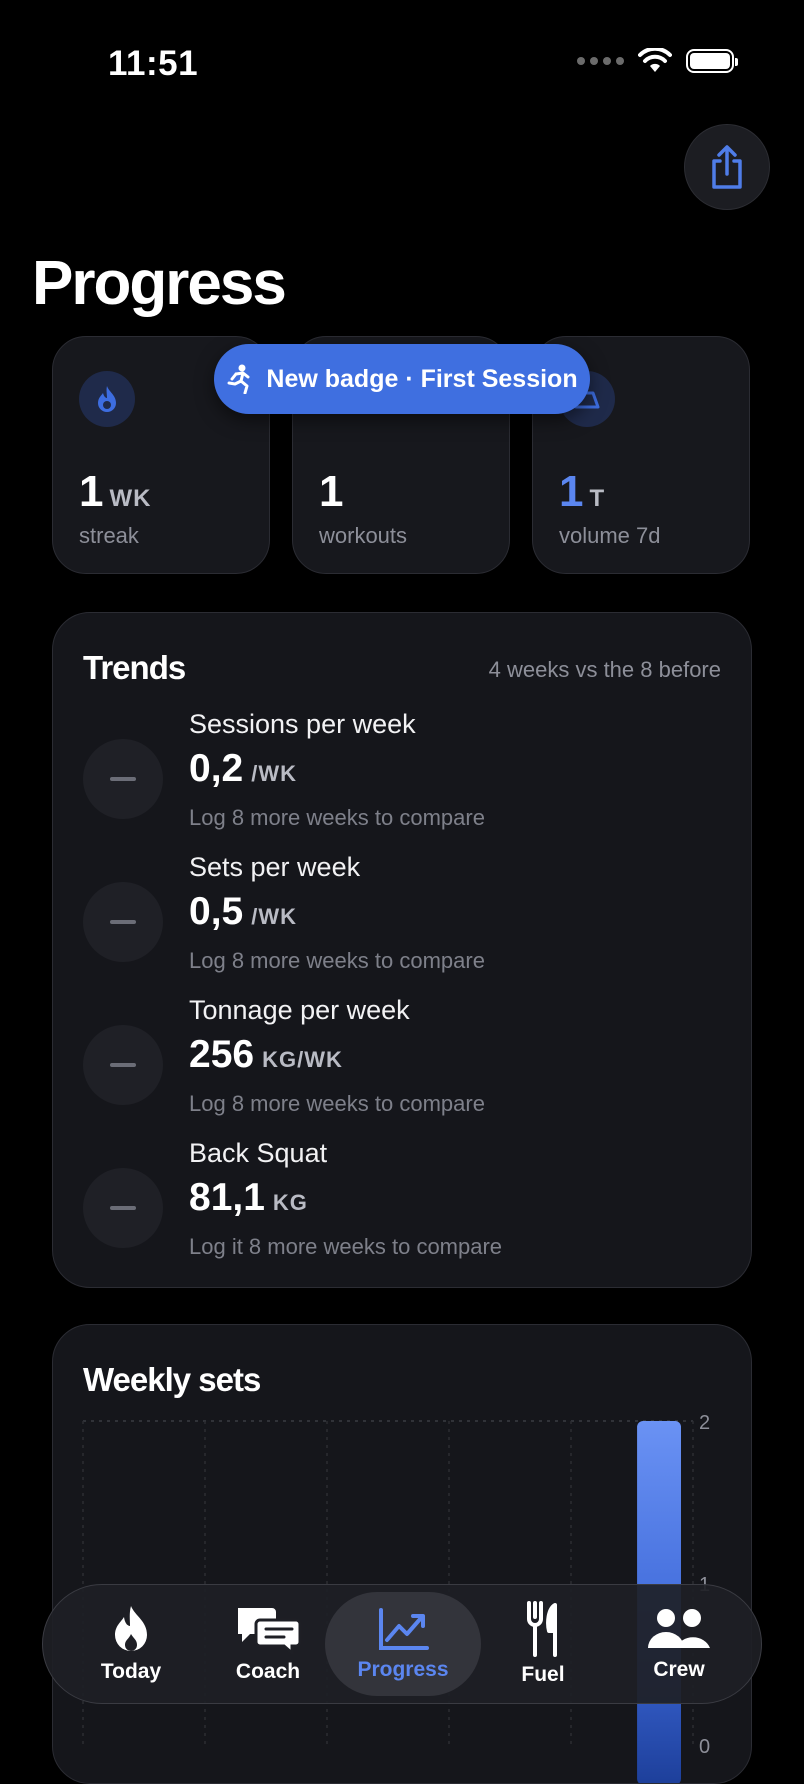  I want to click on people-icon, so click(679, 1628).